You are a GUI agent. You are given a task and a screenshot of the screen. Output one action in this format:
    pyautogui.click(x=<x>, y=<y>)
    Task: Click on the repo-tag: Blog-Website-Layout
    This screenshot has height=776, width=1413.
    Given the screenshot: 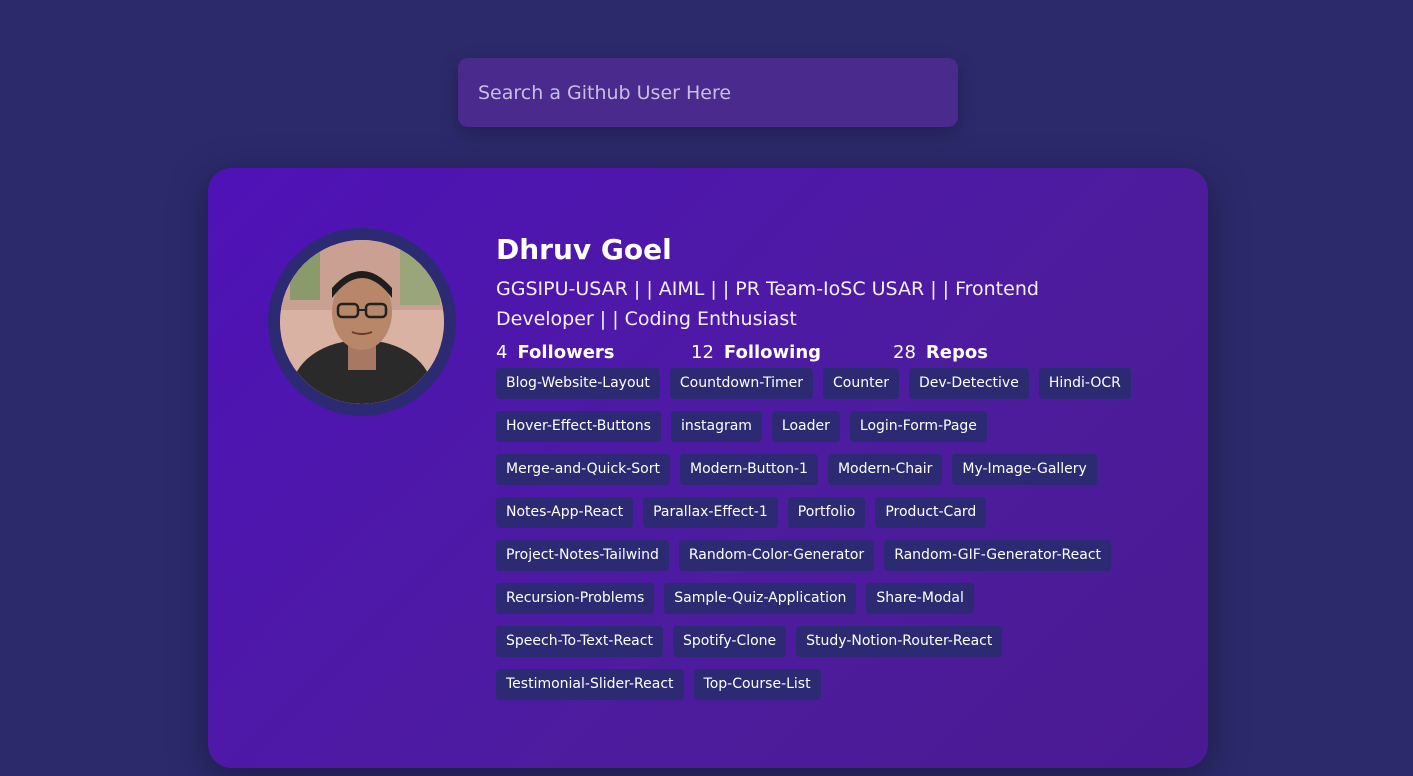 What is the action you would take?
    pyautogui.click(x=578, y=383)
    